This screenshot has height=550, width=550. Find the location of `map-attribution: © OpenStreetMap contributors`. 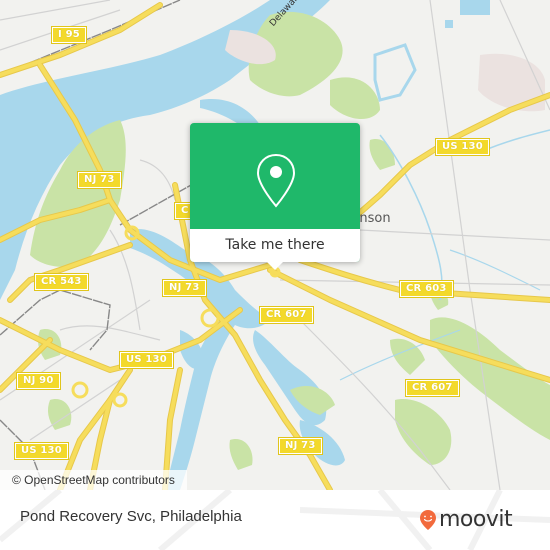

map-attribution: © OpenStreetMap contributors is located at coordinates (93, 480).